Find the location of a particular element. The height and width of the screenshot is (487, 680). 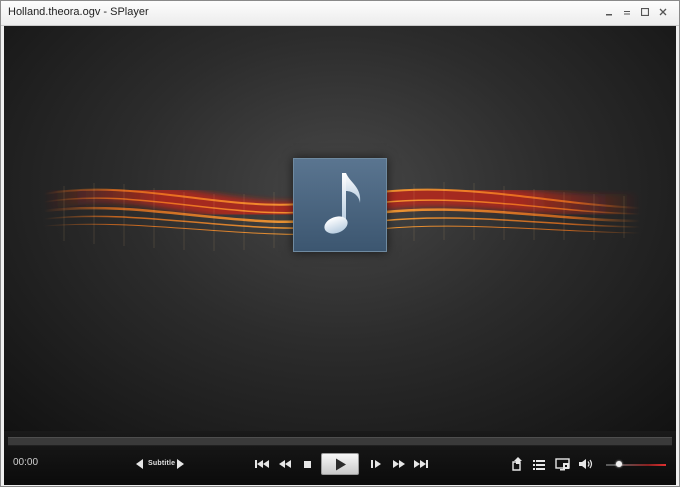

skip-previous-icon is located at coordinates (262, 464).